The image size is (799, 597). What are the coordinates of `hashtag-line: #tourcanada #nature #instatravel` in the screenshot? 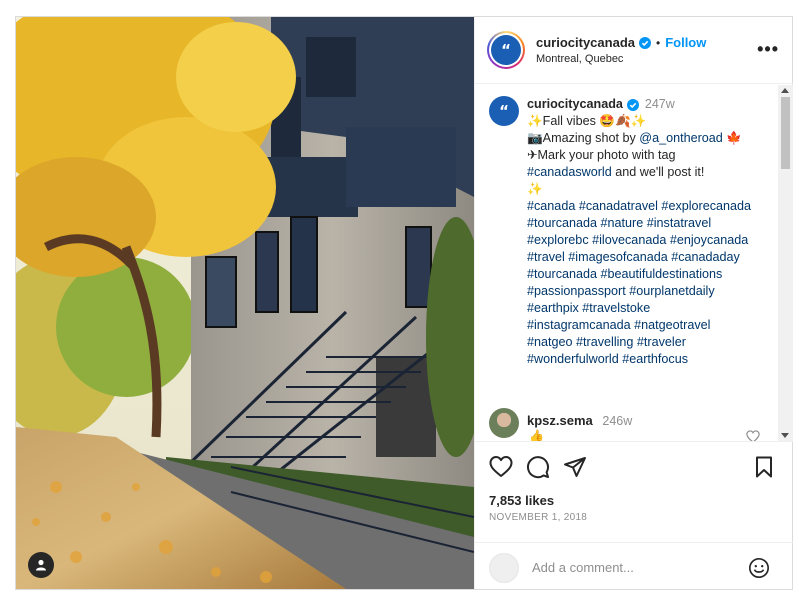 It's located at (653, 223).